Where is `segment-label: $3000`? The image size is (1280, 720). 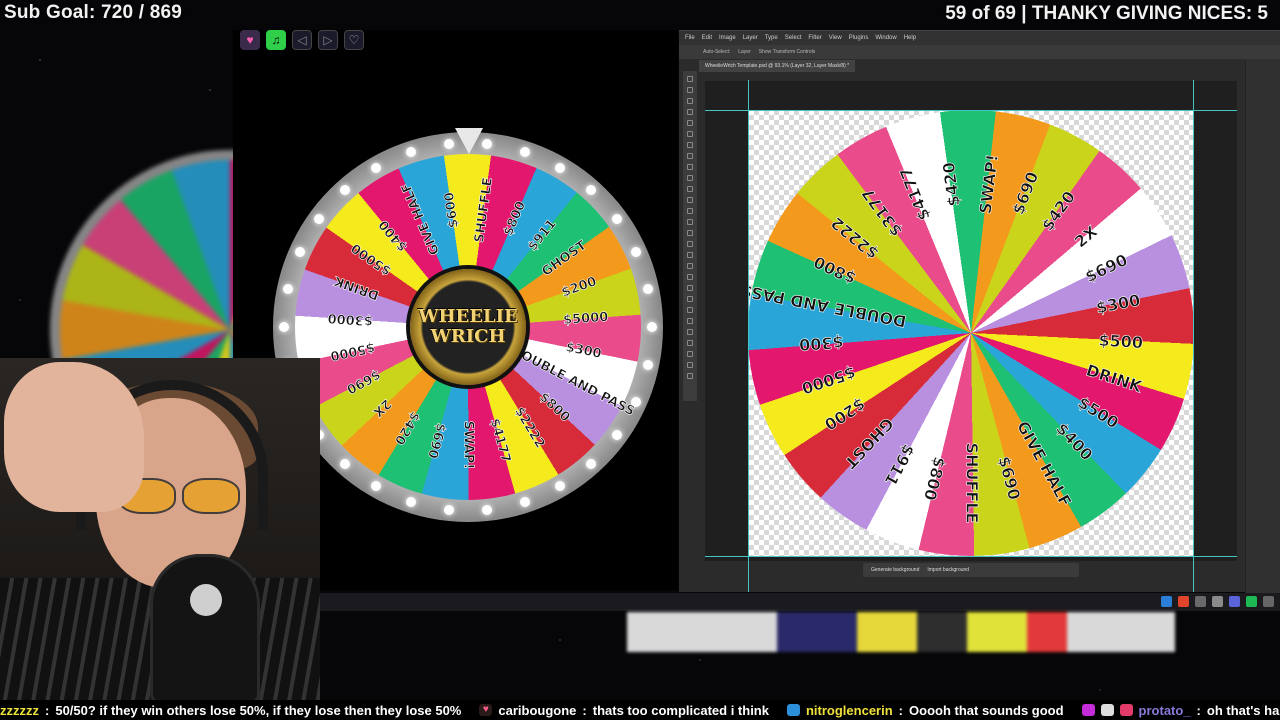 segment-label: $3000 is located at coordinates (350, 319).